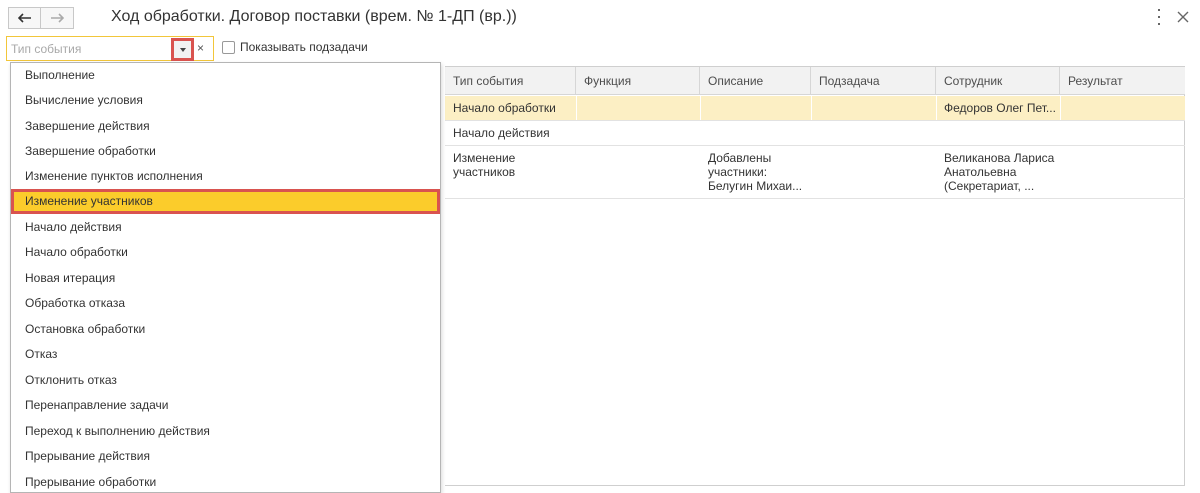 The height and width of the screenshot is (493, 1200). What do you see at coordinates (304, 47) in the screenshot?
I see `show-subtasks-label: Показывать подзадачи` at bounding box center [304, 47].